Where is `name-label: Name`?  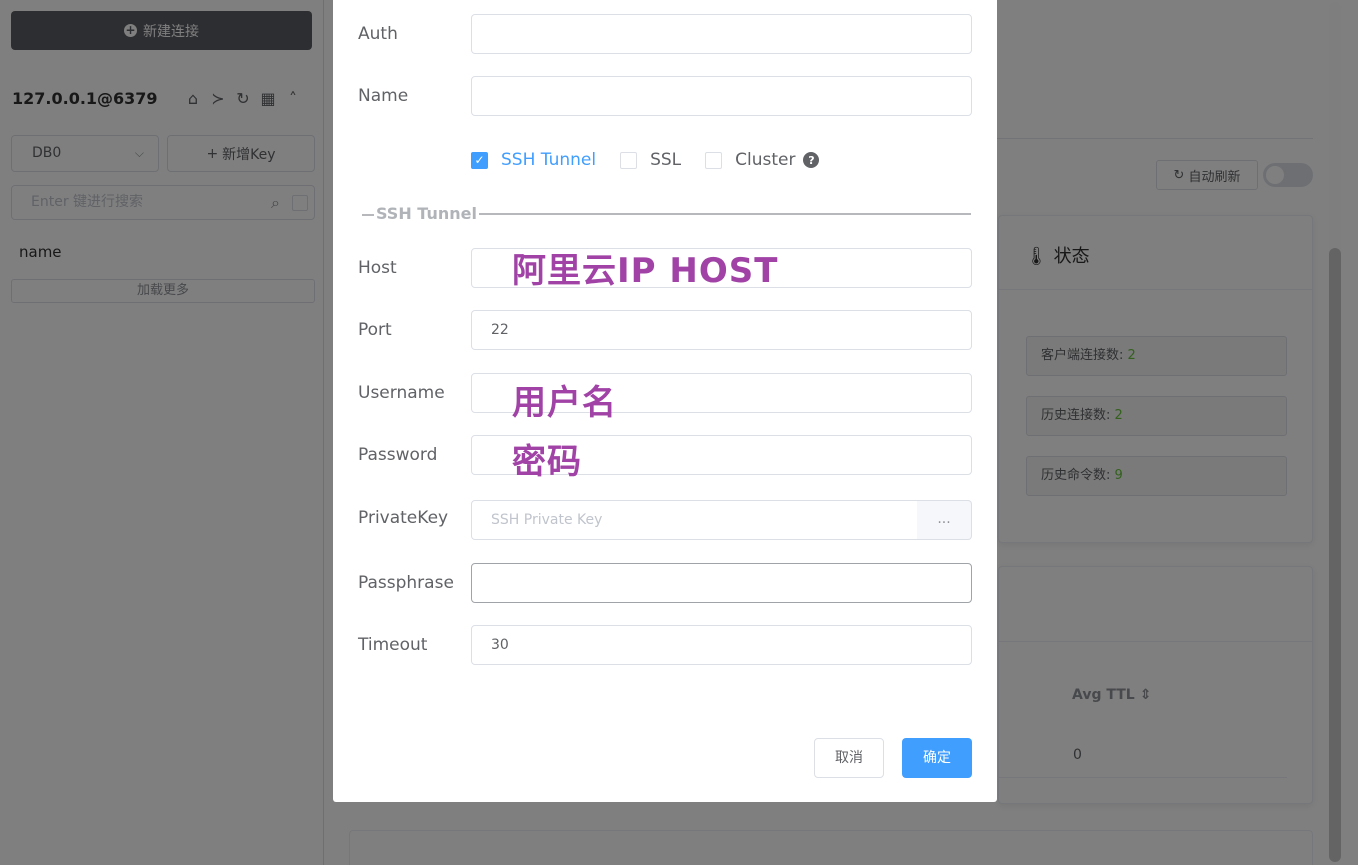 name-label: Name is located at coordinates (383, 96).